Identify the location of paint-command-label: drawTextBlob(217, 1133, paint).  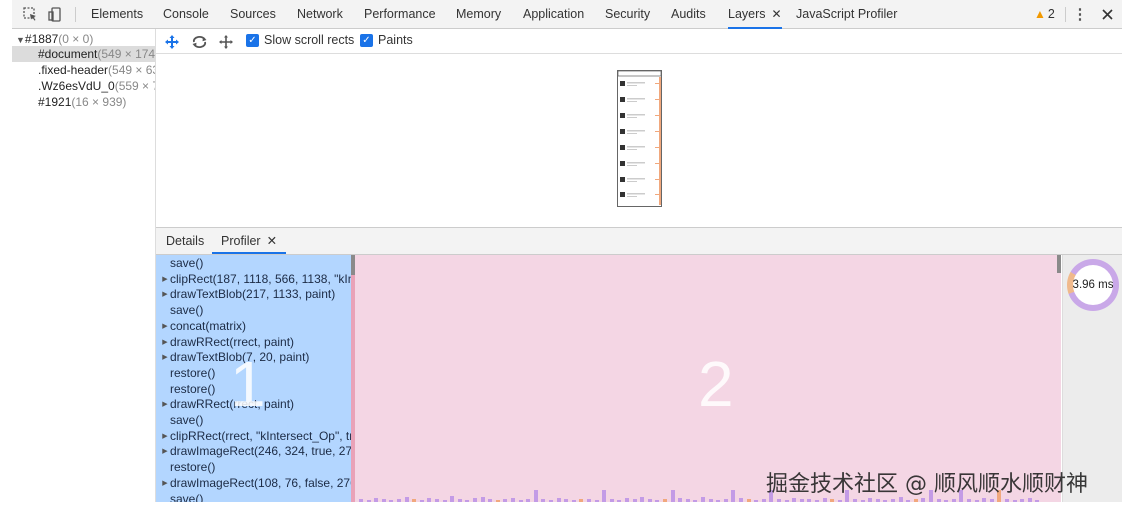
(253, 294).